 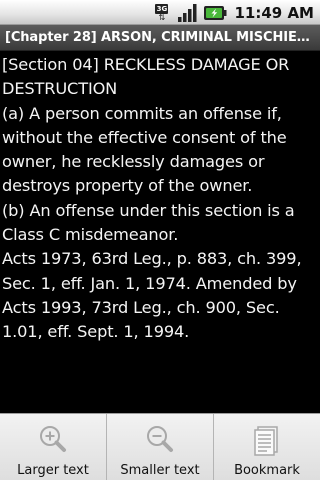 What do you see at coordinates (266, 441) in the screenshot?
I see `bookmark-list-icon` at bounding box center [266, 441].